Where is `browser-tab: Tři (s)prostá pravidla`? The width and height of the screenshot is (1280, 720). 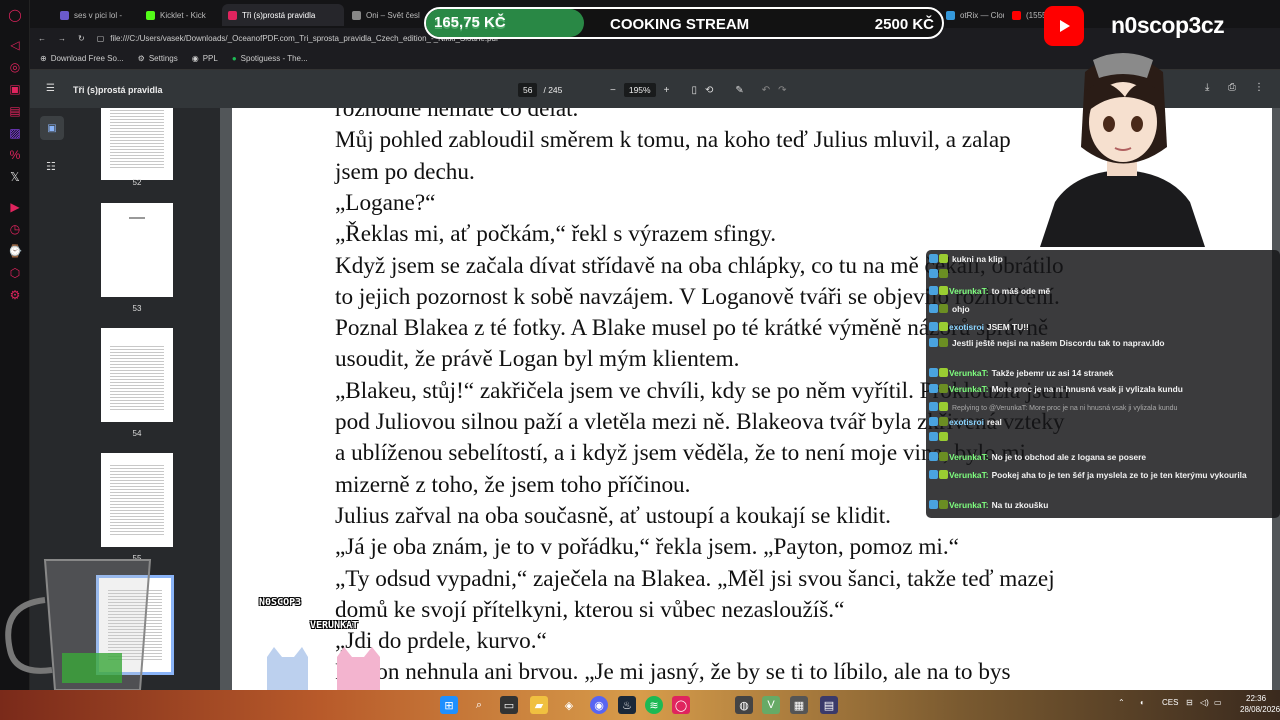 browser-tab: Tři (s)prostá pravidla is located at coordinates (283, 15).